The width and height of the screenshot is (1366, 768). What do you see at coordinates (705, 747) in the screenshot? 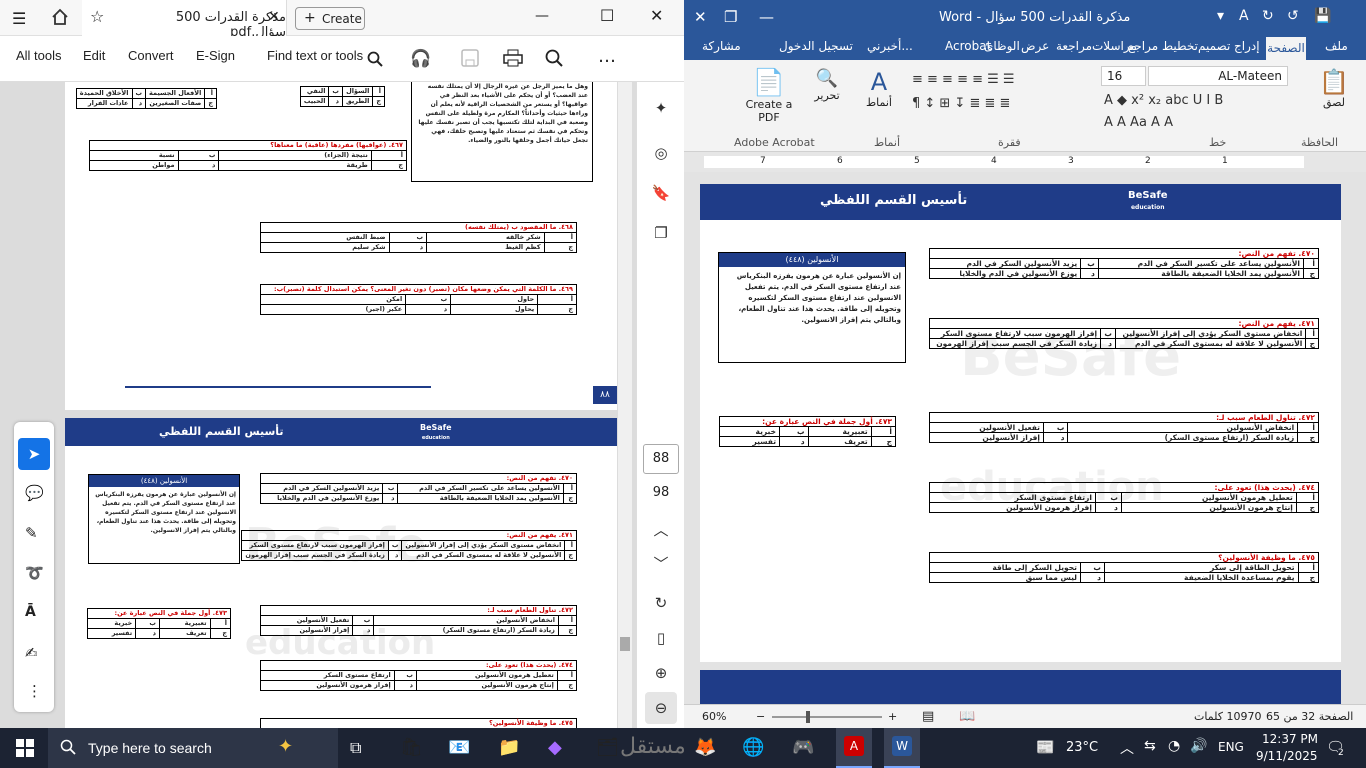
I see `firefox-icon: 🦊` at bounding box center [705, 747].